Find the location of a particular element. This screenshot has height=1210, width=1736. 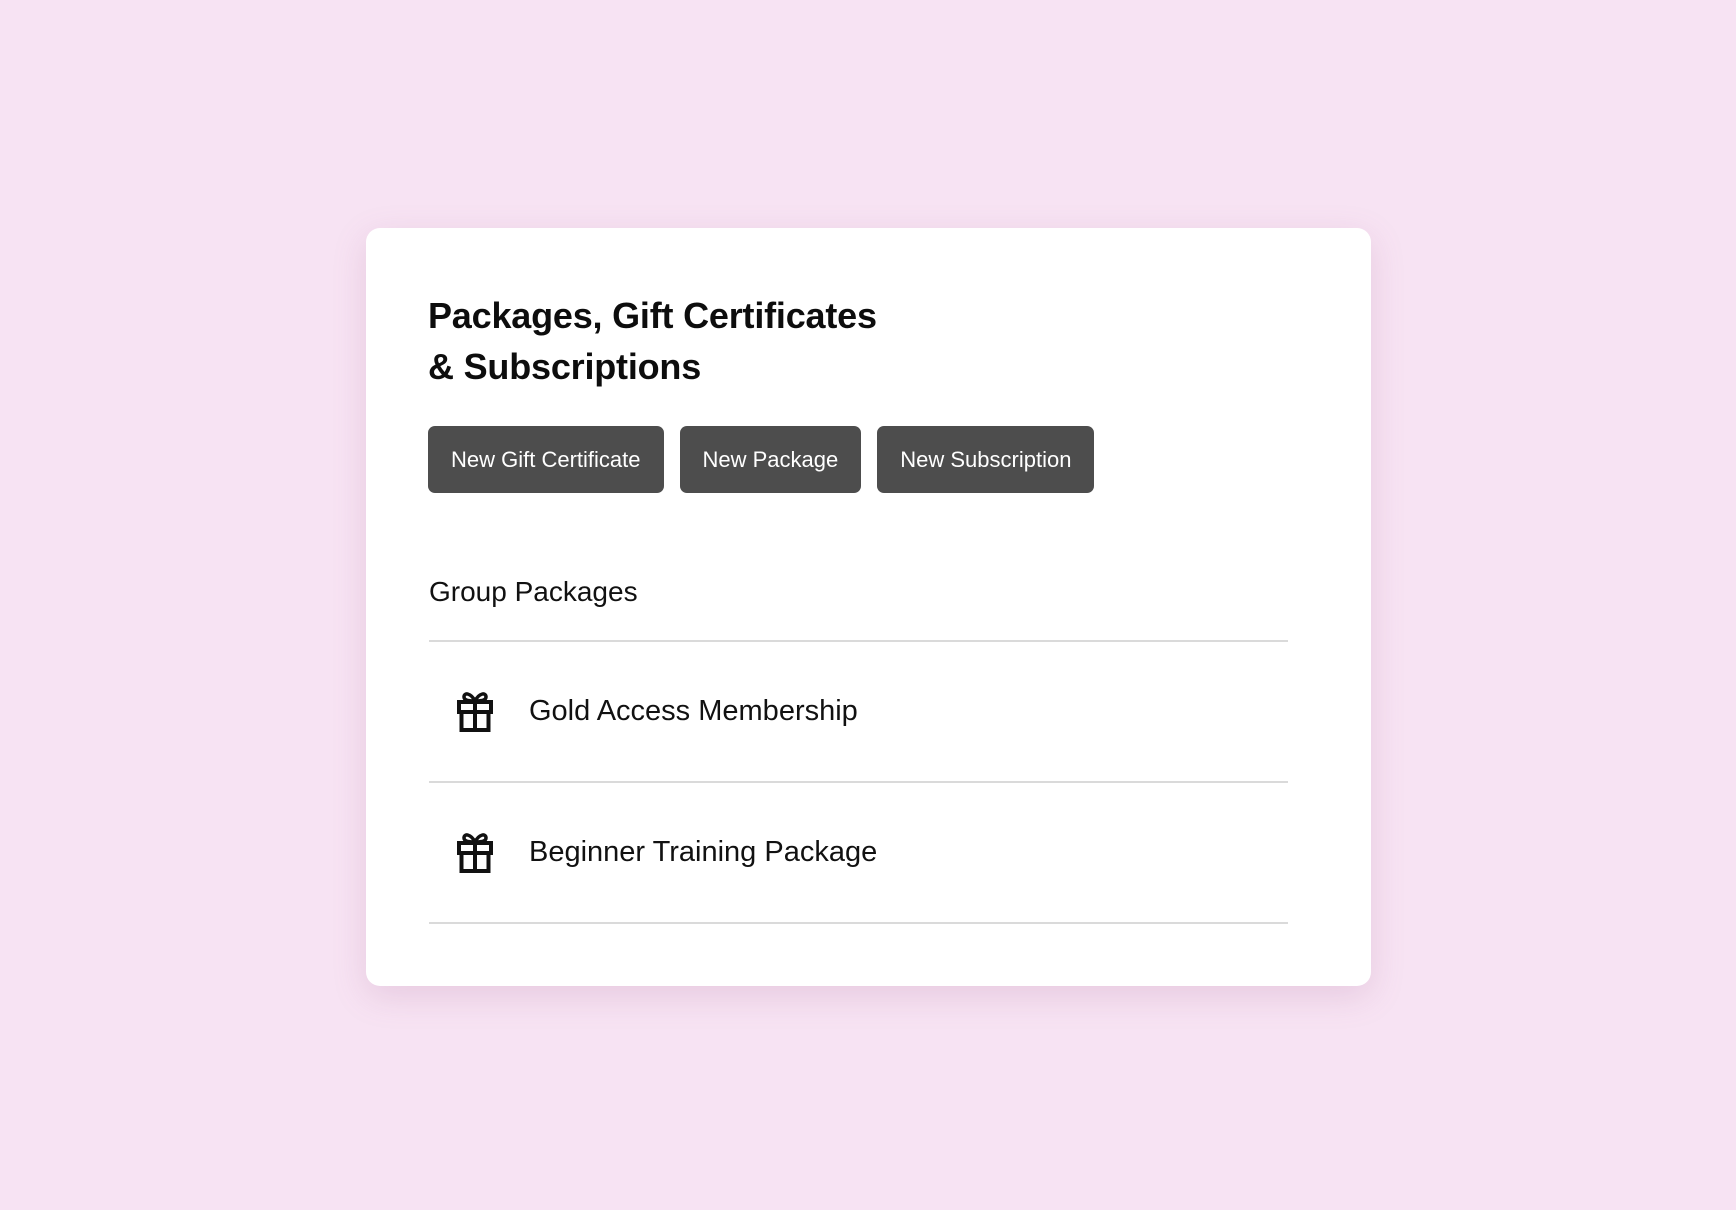

new-subscription-button: New Subscription is located at coordinates (986, 459).